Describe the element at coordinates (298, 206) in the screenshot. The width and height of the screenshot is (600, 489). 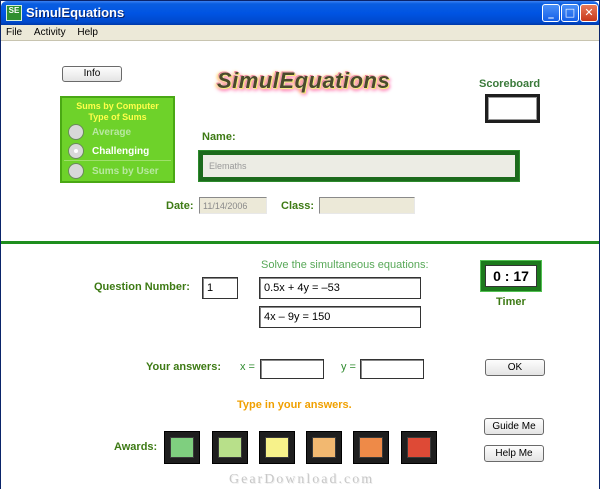
I see `class-label: Class:` at that location.